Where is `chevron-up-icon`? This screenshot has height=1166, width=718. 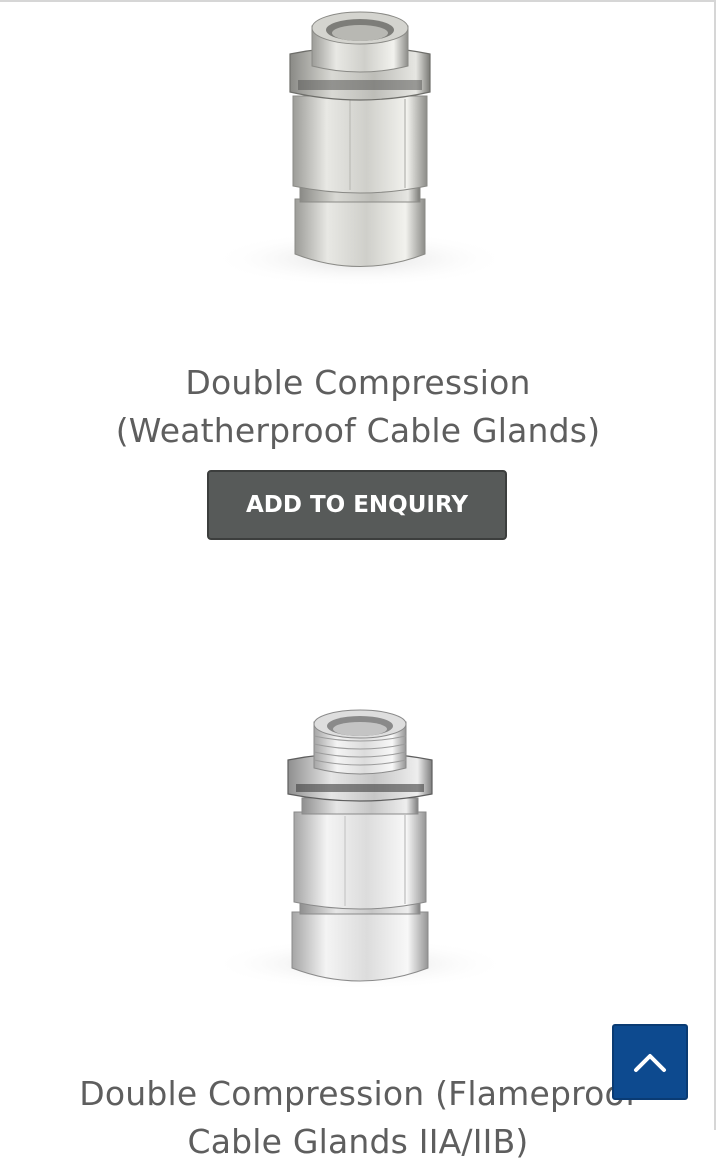 chevron-up-icon is located at coordinates (650, 1063).